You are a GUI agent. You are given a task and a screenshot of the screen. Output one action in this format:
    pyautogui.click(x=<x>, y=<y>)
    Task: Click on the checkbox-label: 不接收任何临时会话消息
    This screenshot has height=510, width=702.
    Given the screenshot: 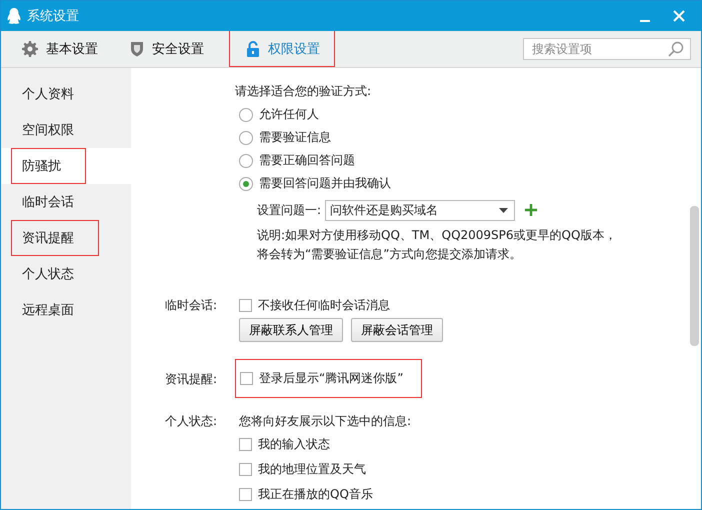 What is the action you would take?
    pyautogui.click(x=324, y=305)
    